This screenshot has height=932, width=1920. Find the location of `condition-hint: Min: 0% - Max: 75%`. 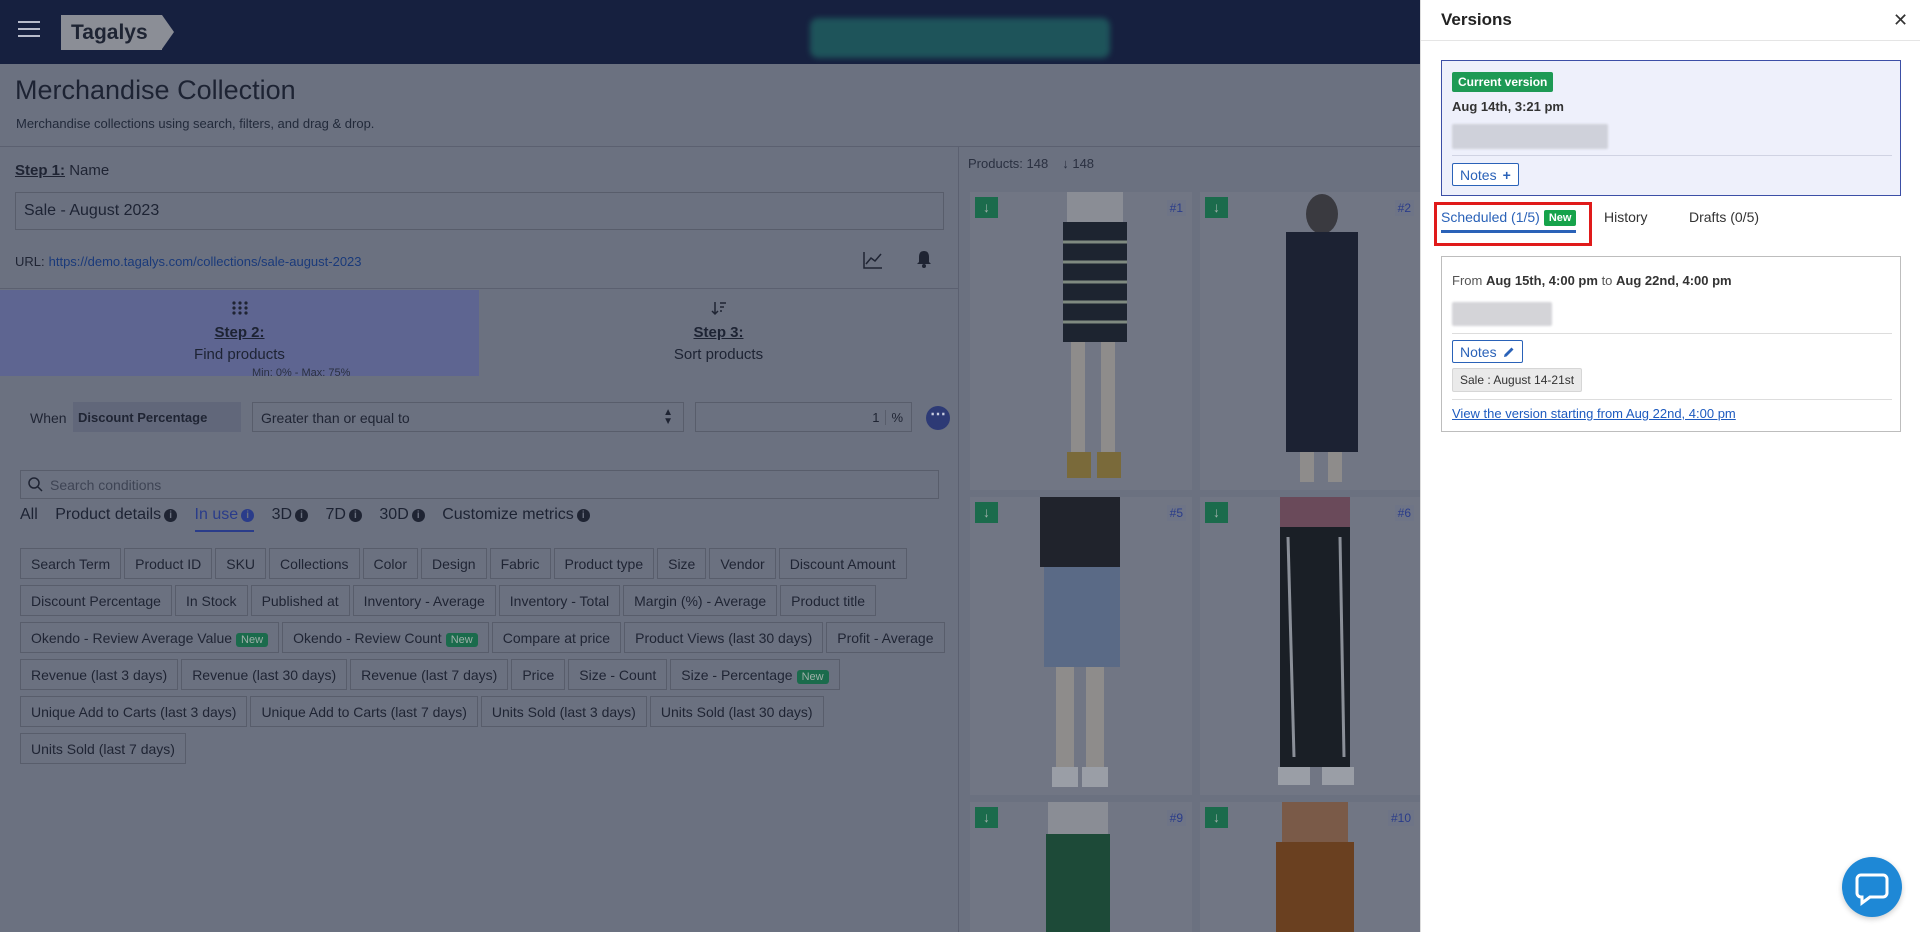

condition-hint: Min: 0% - Max: 75% is located at coordinates (301, 373).